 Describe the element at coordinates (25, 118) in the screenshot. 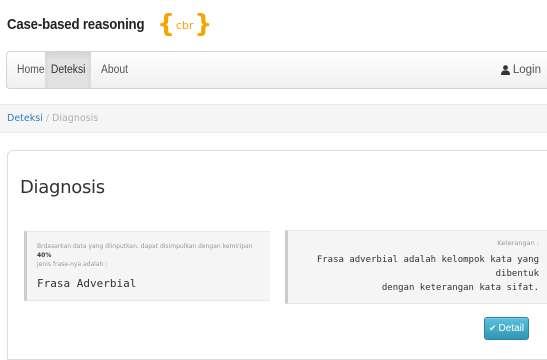

I see `breadcrumb-link-deteksi: Deteksi` at that location.